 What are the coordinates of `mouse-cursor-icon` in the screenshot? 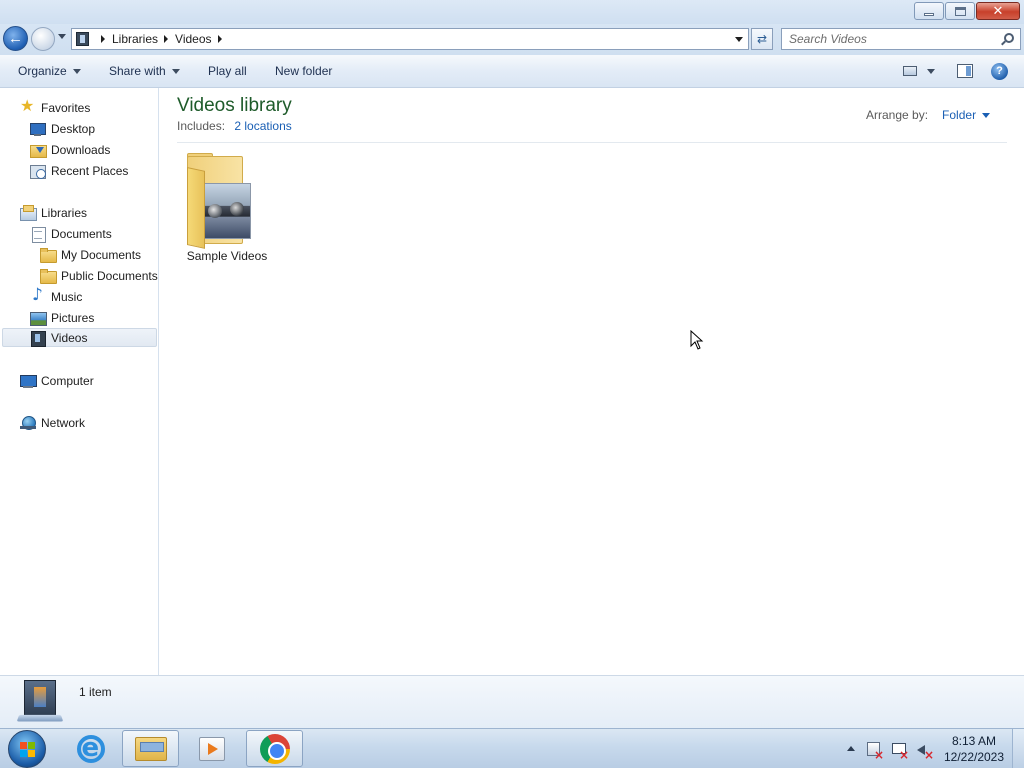 It's located at (697, 340).